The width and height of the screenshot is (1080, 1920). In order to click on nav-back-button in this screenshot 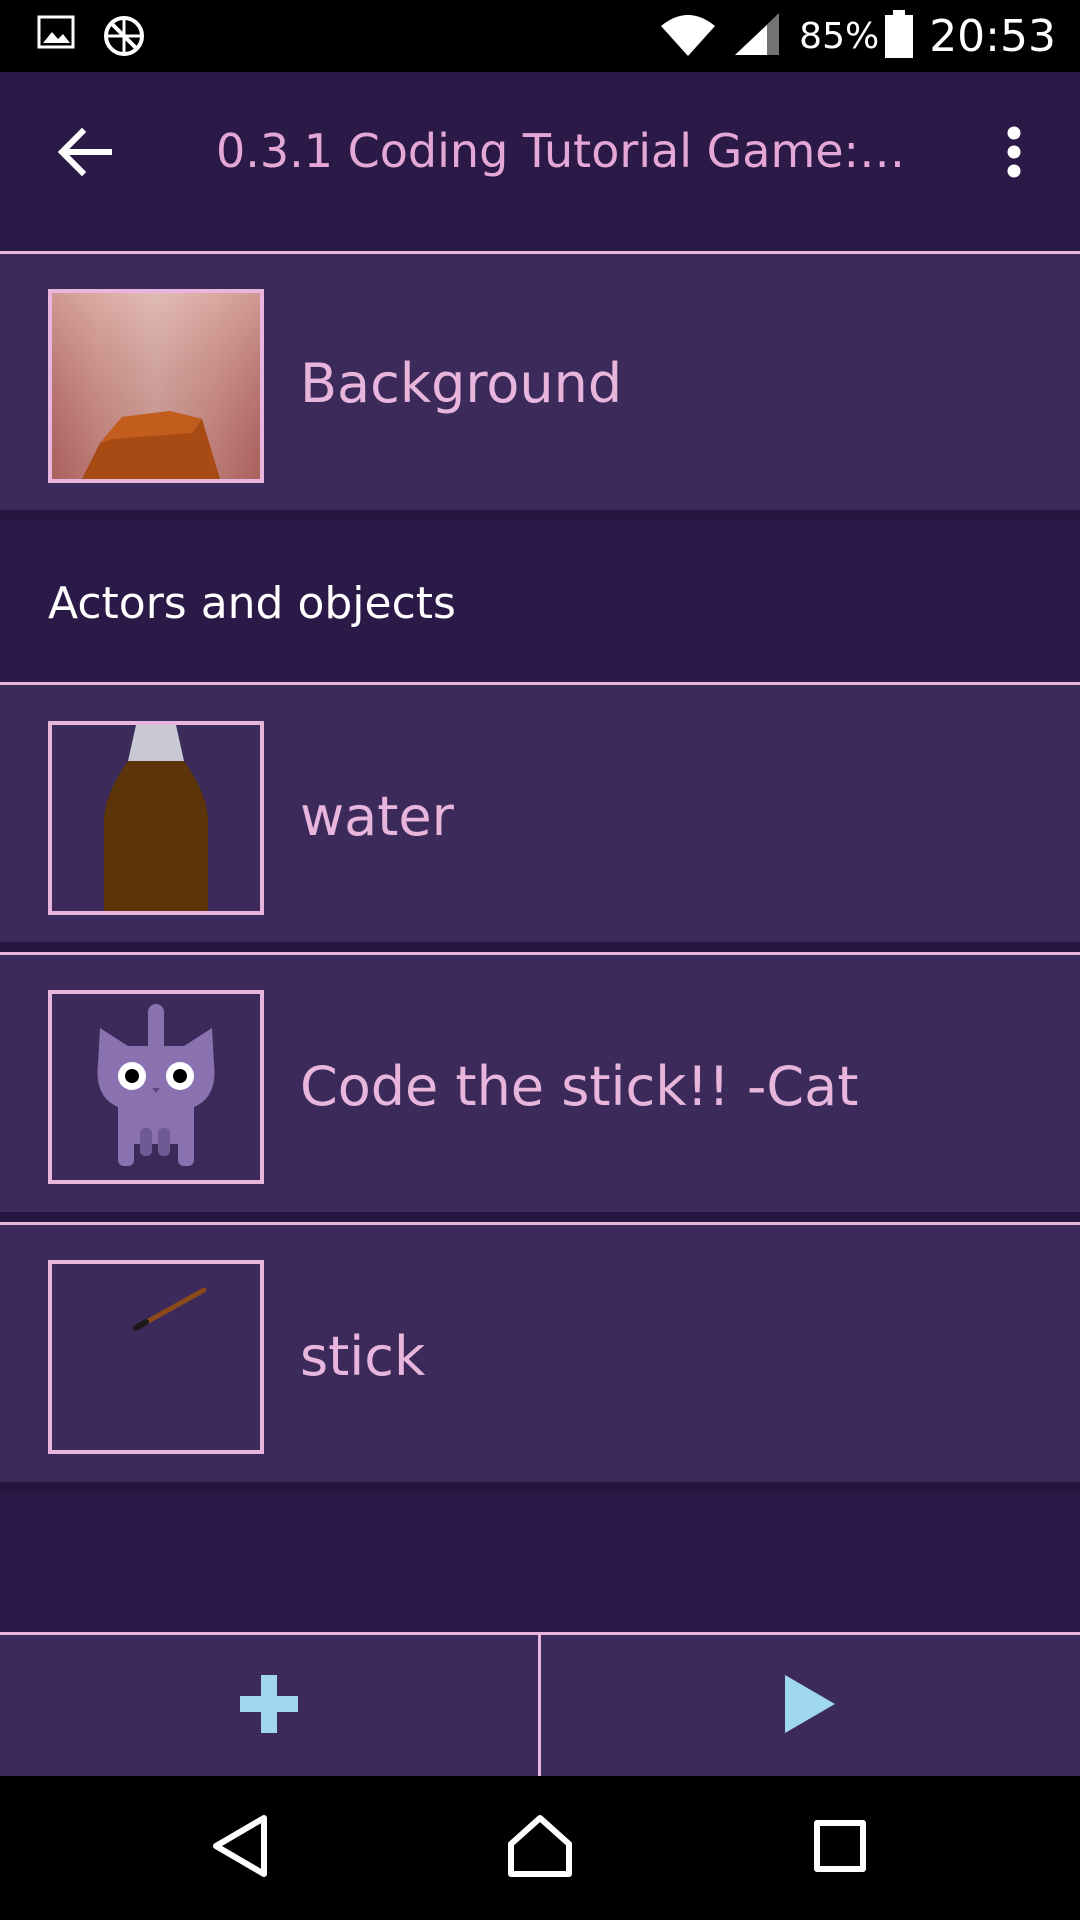, I will do `click(240, 1848)`.